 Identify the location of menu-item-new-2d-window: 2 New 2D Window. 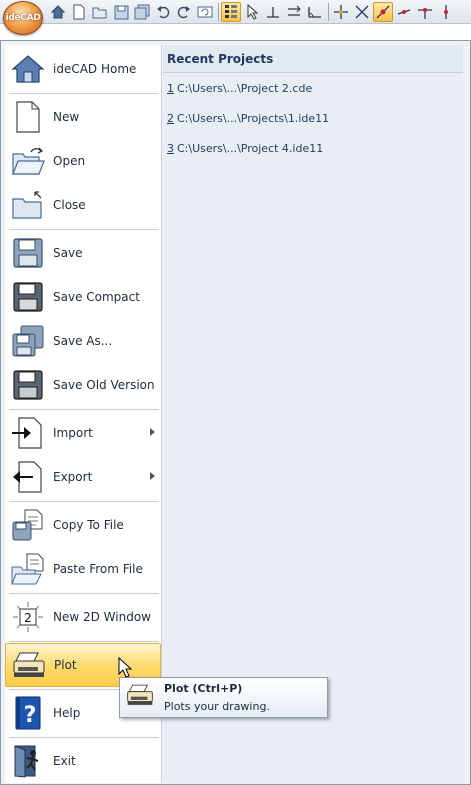
(83, 617).